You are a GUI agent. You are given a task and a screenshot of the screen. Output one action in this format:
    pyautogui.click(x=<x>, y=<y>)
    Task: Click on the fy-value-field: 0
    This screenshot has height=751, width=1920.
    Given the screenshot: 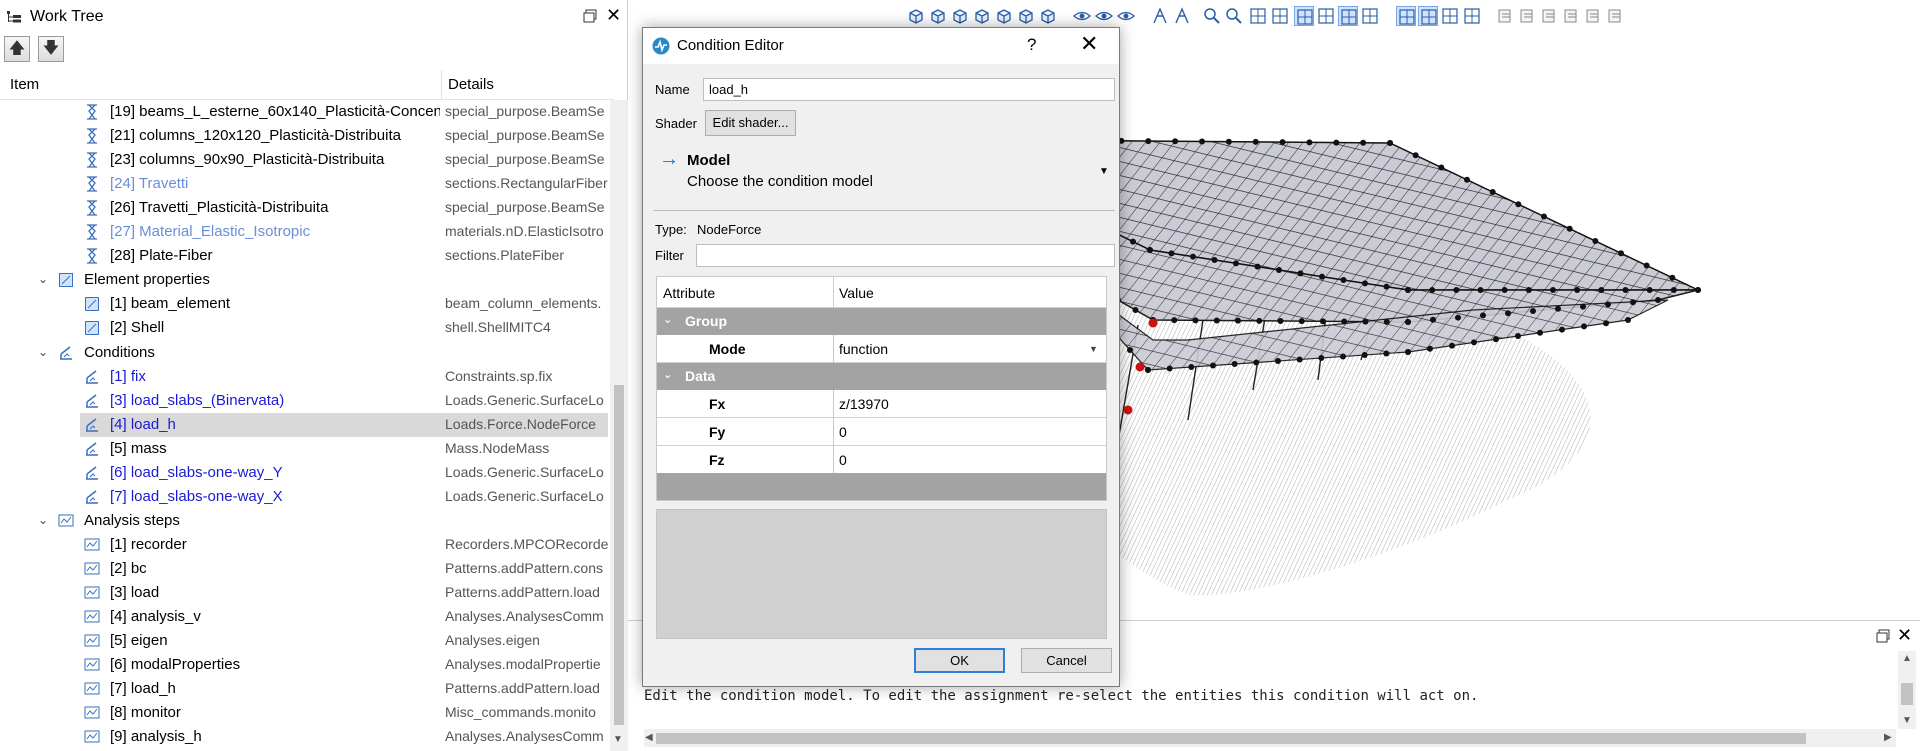 What is the action you would take?
    pyautogui.click(x=843, y=432)
    